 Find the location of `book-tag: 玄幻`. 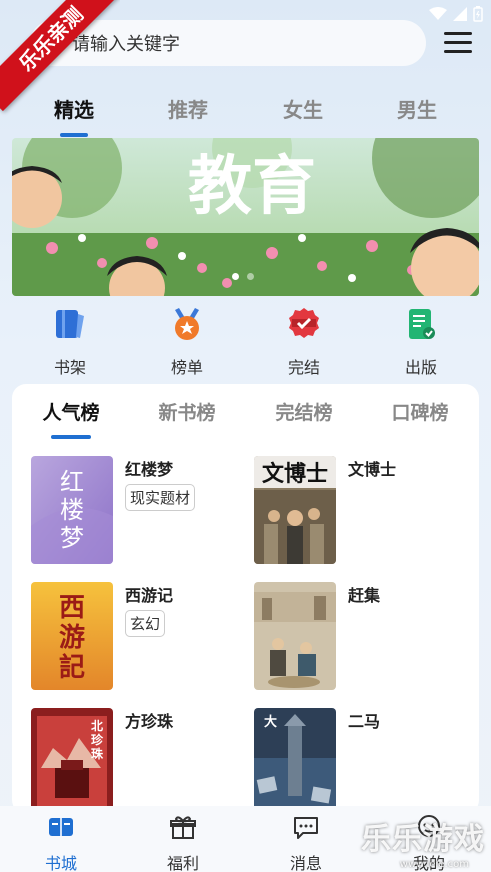

book-tag: 玄幻 is located at coordinates (145, 623).